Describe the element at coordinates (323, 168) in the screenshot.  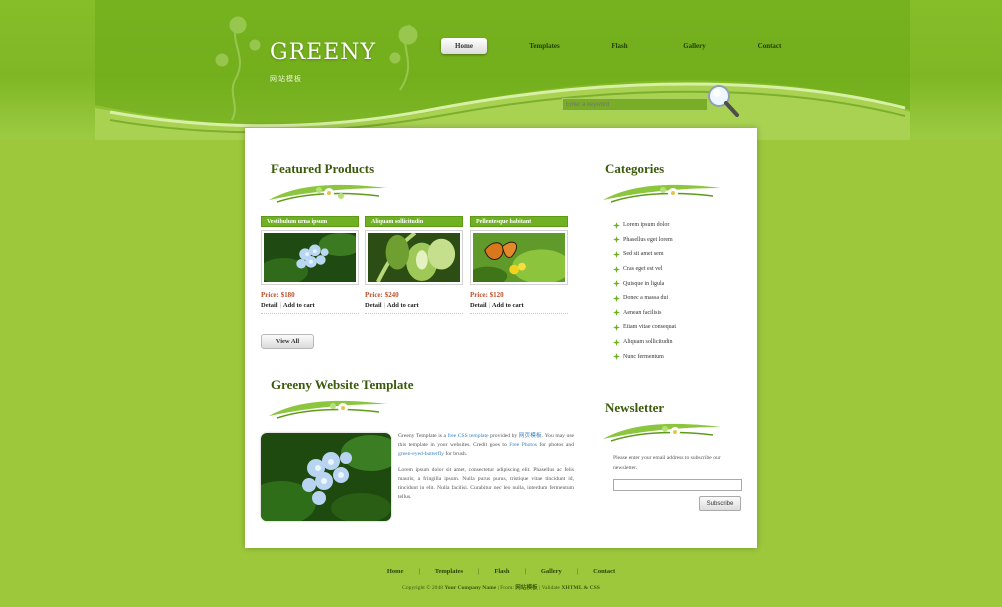
I see `featured-title: Featured Products` at that location.